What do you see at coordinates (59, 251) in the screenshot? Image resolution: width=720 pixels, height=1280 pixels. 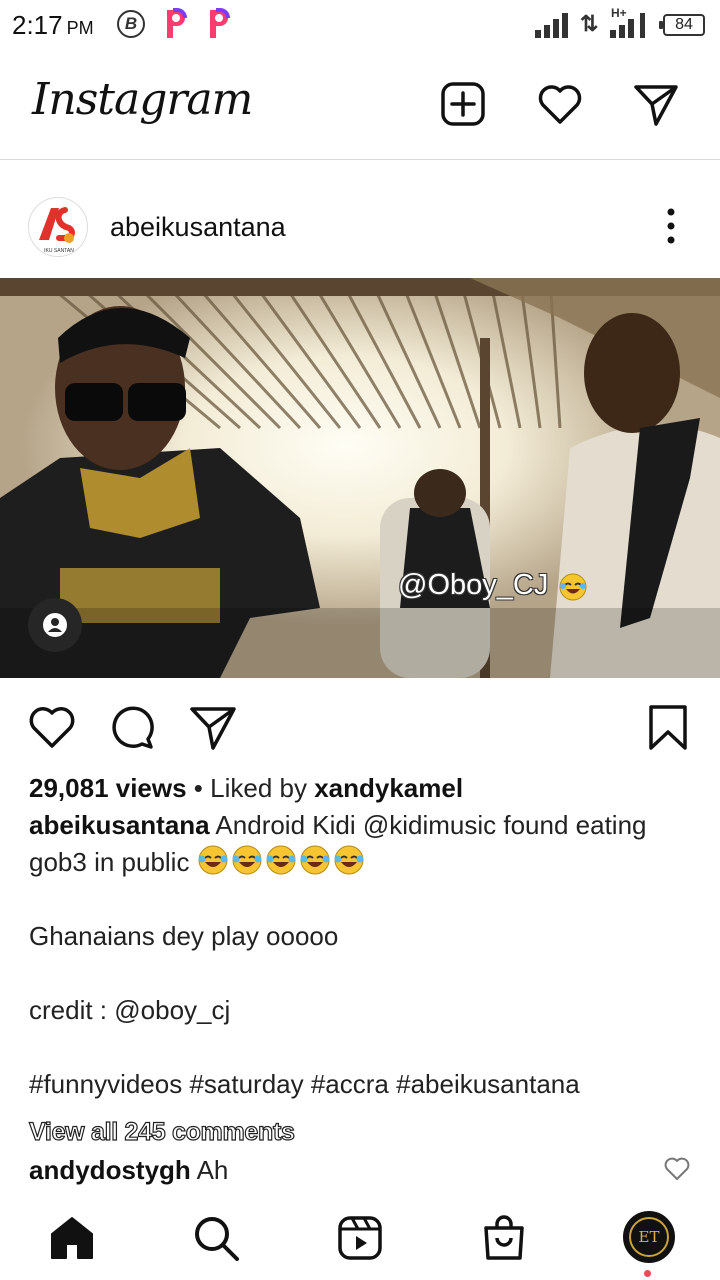 I see `avatar-subtext: IKU SANTAN` at bounding box center [59, 251].